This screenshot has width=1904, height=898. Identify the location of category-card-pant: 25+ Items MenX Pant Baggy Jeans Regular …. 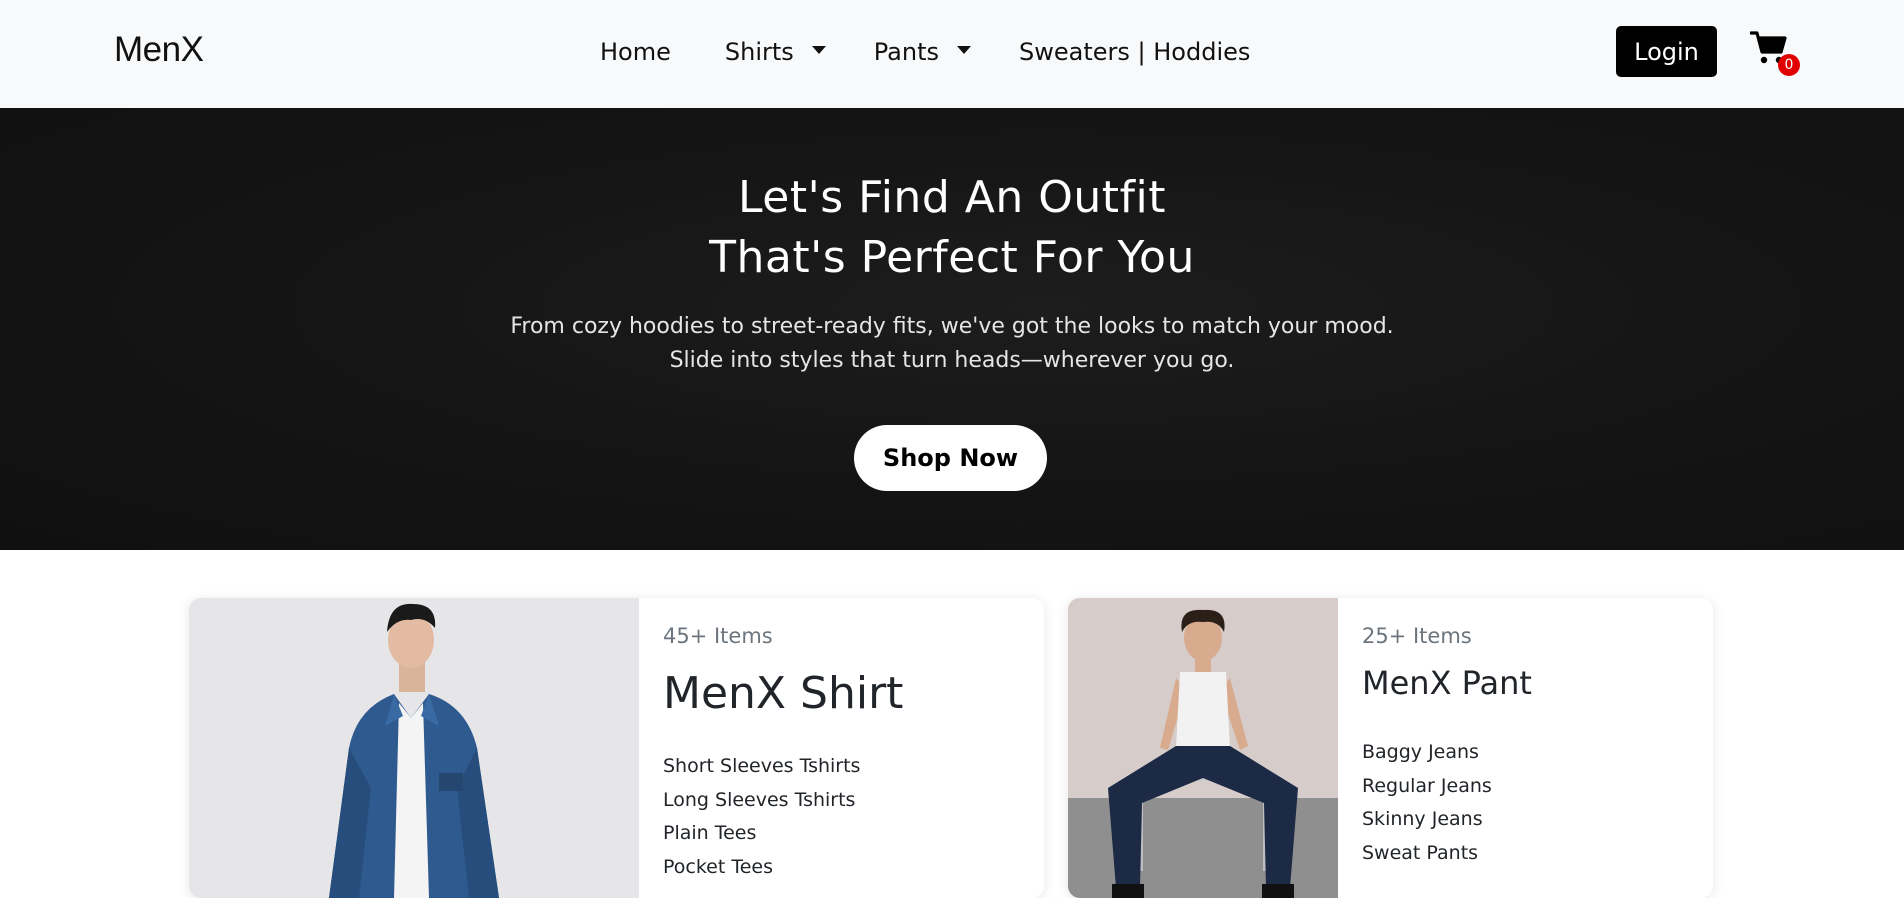
(1390, 748).